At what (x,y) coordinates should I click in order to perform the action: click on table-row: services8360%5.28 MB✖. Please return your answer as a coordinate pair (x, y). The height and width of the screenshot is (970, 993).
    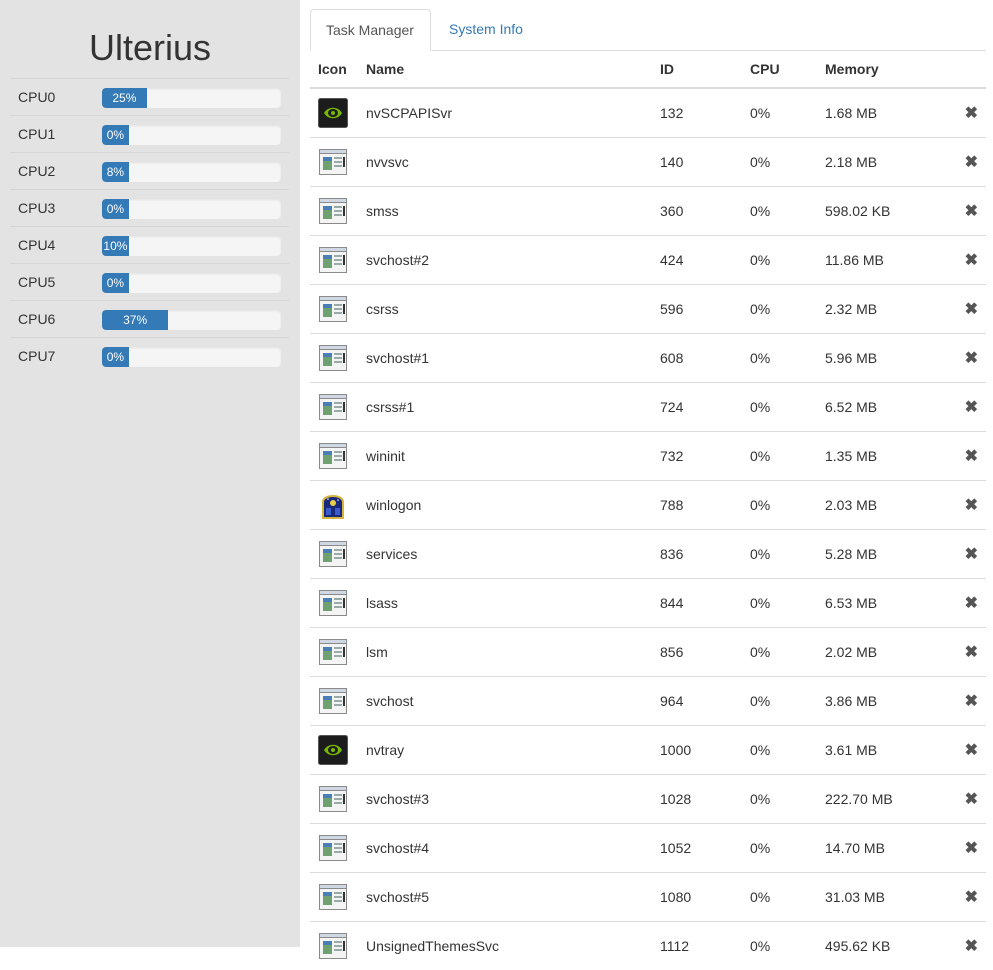
    Looking at the image, I should click on (648, 554).